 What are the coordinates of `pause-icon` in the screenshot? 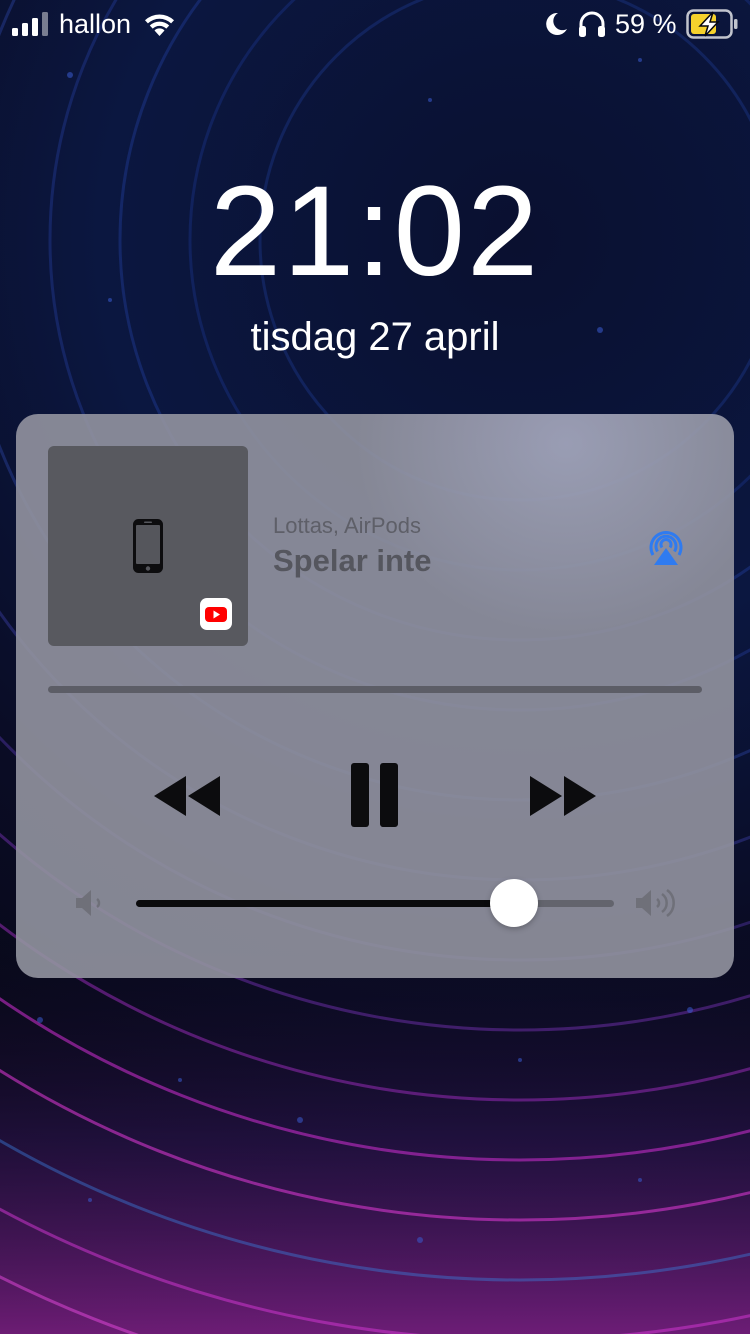 It's located at (375, 795).